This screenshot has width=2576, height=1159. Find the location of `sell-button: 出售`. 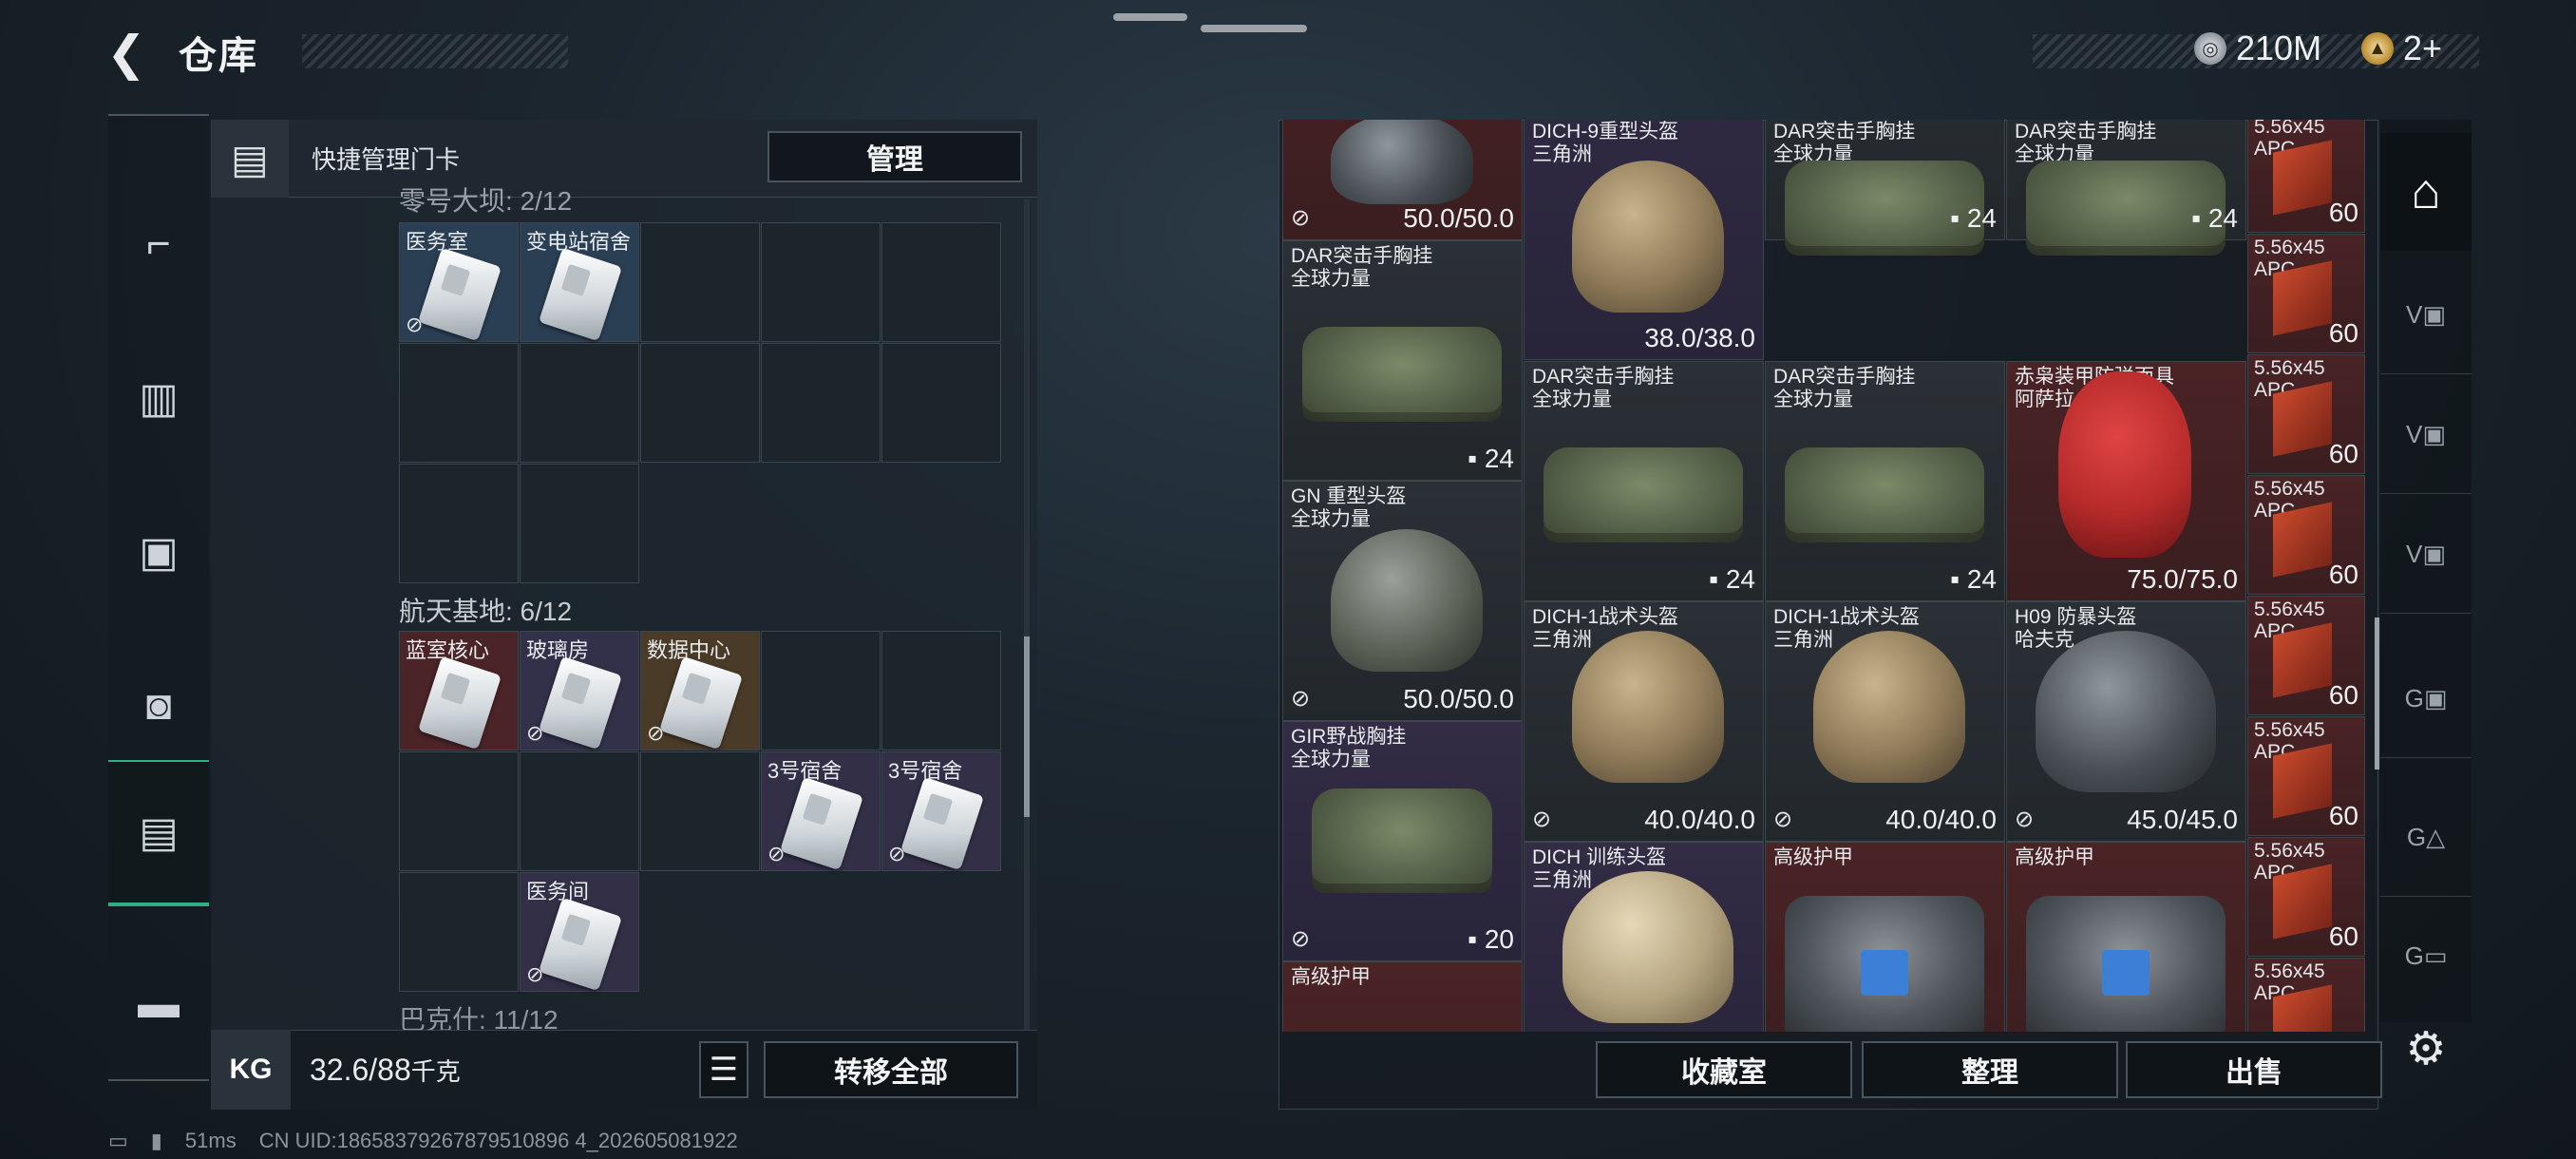

sell-button: 出售 is located at coordinates (2254, 1069).